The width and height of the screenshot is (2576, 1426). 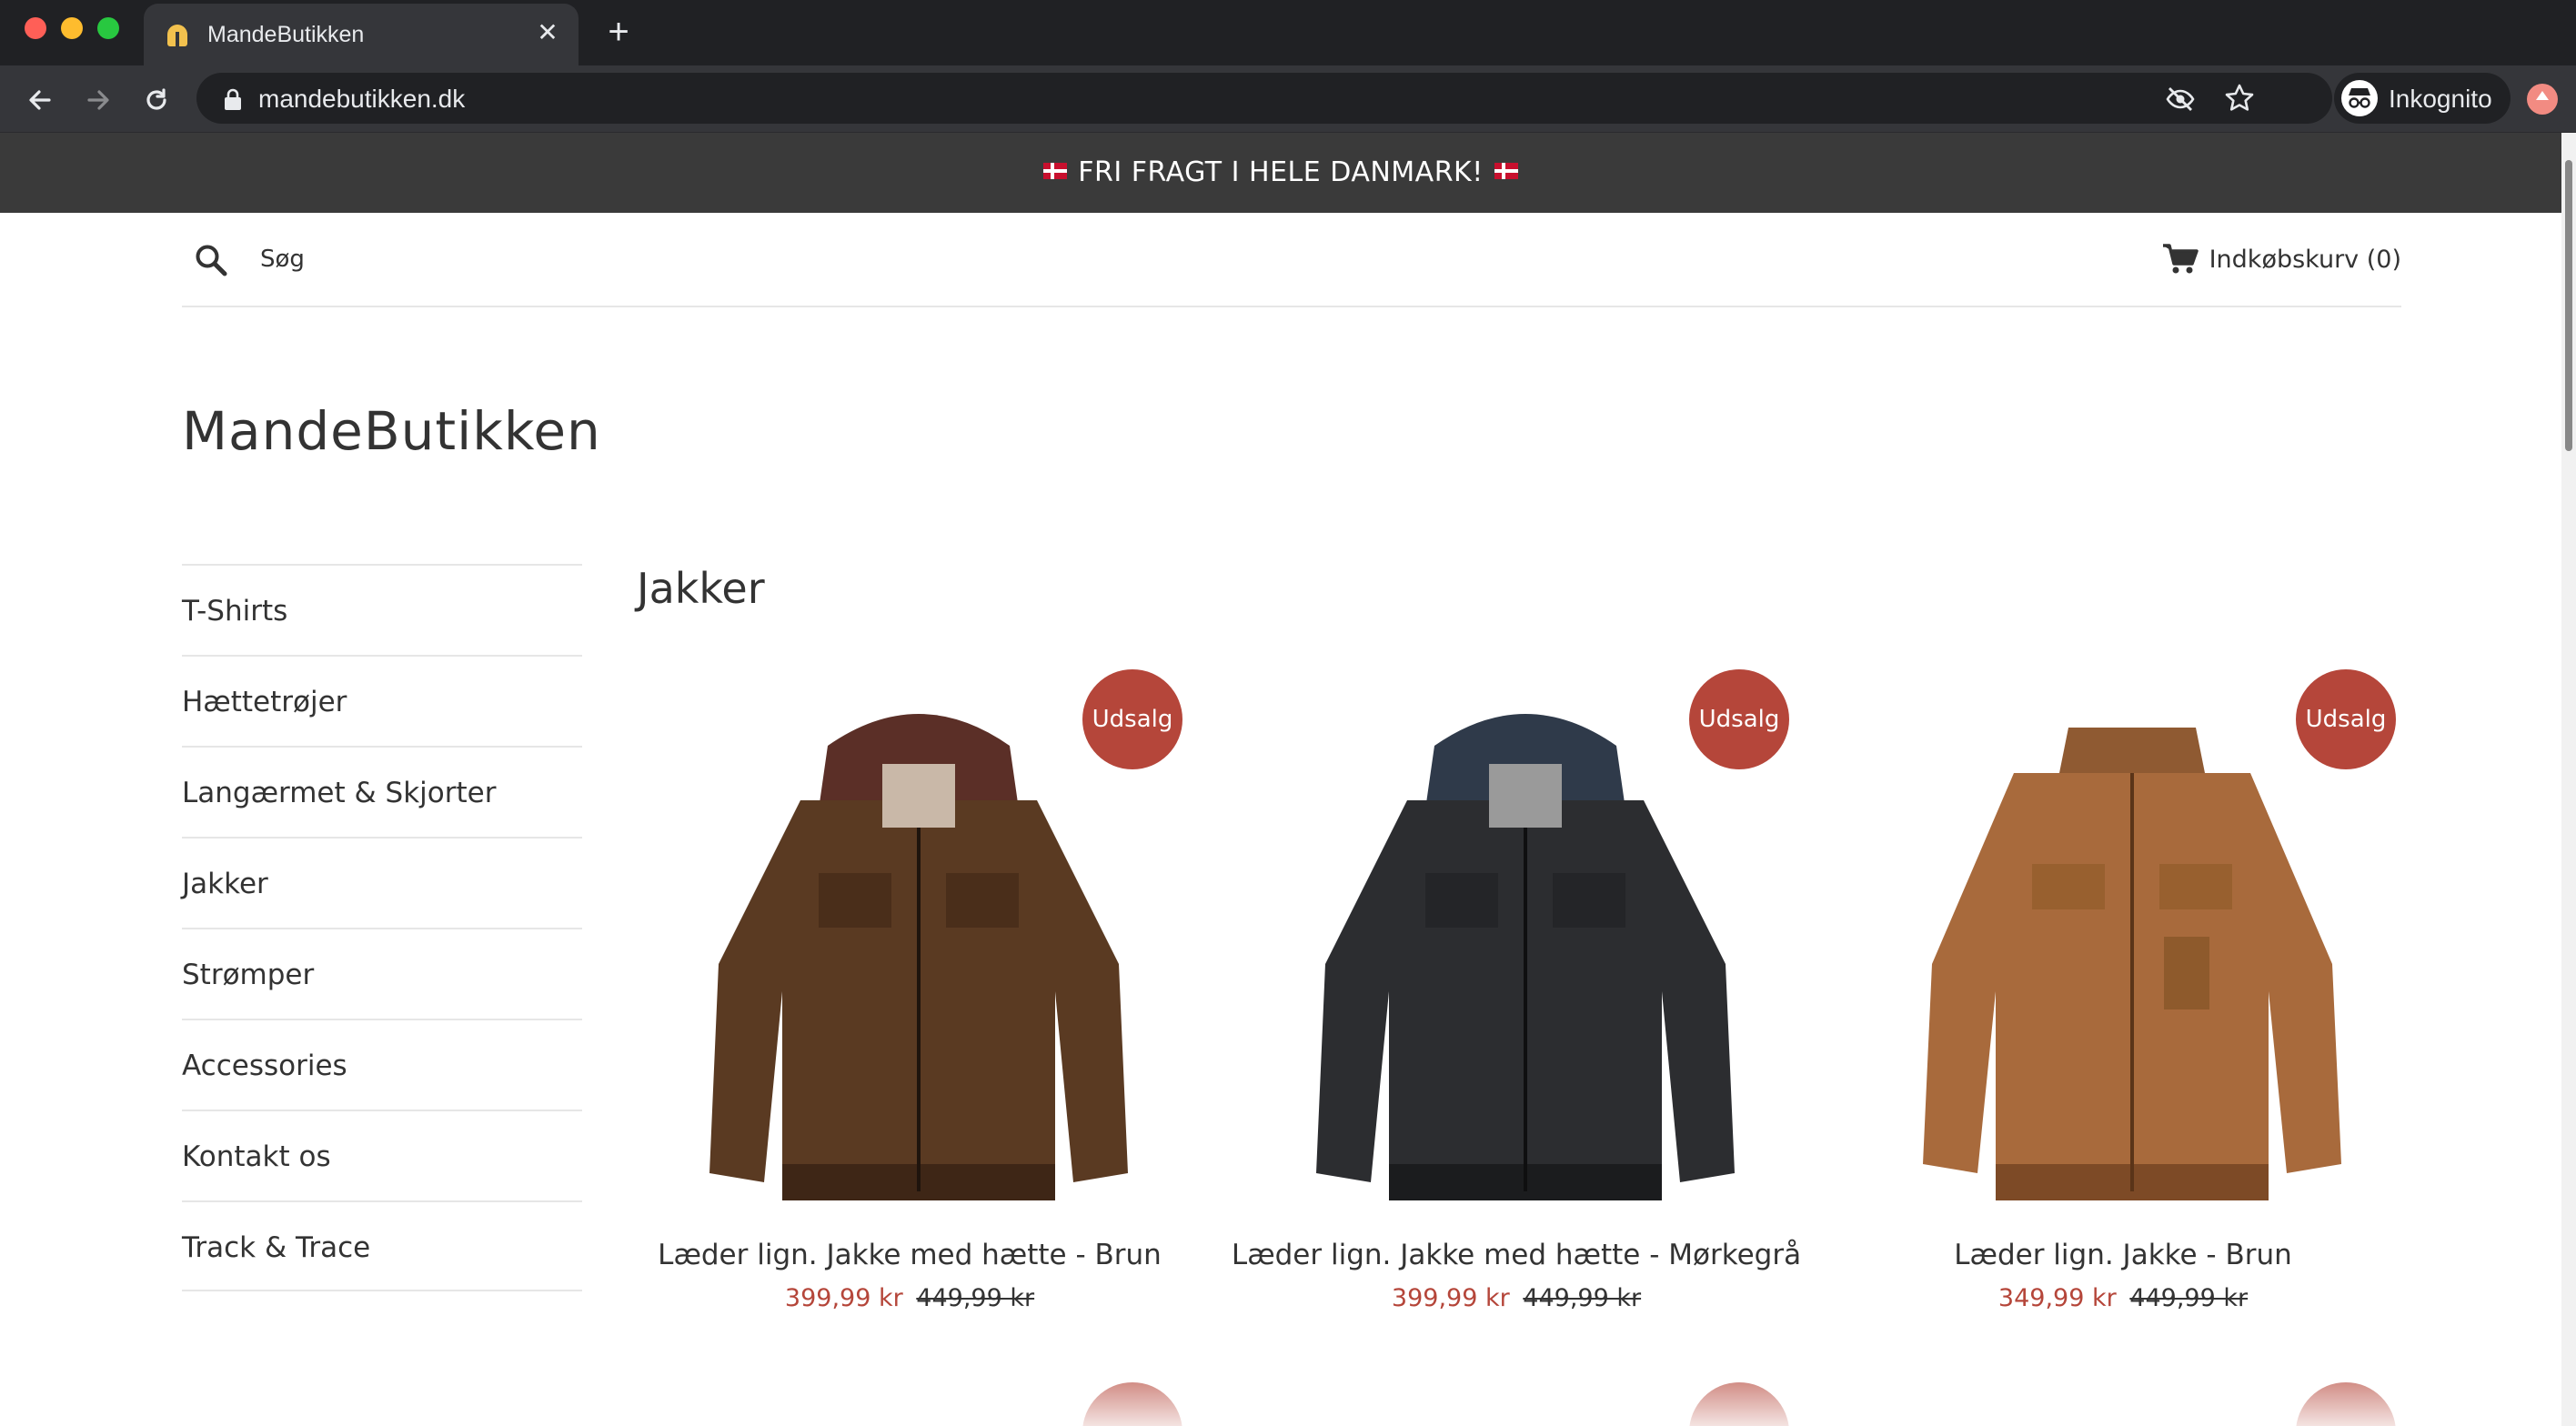 What do you see at coordinates (1264, 98) in the screenshot?
I see `address-bar: mandebutikken.dk` at bounding box center [1264, 98].